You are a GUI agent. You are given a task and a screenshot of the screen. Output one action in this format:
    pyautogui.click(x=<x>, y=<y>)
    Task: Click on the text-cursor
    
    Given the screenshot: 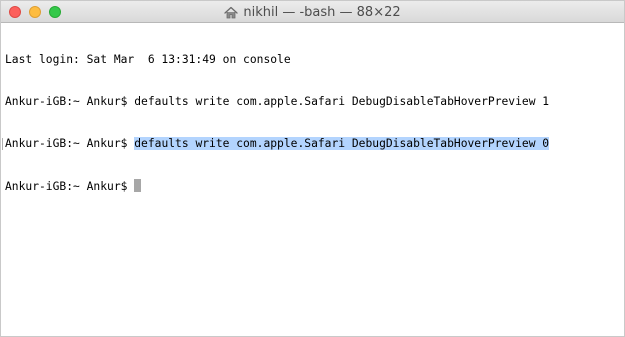 What is the action you would take?
    pyautogui.click(x=138, y=185)
    